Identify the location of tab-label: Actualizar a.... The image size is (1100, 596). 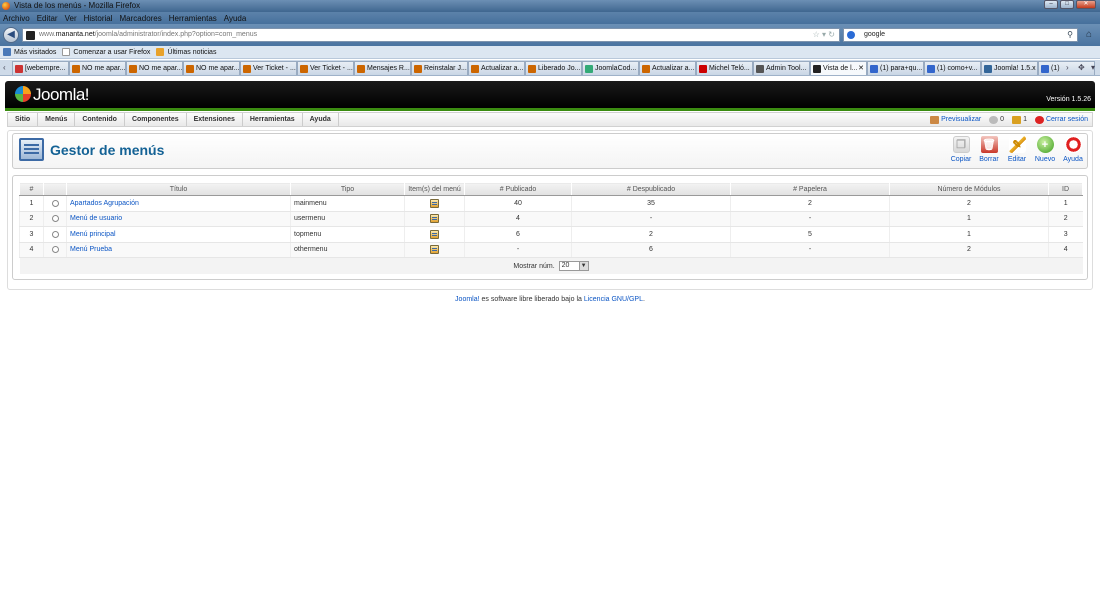
(673, 68).